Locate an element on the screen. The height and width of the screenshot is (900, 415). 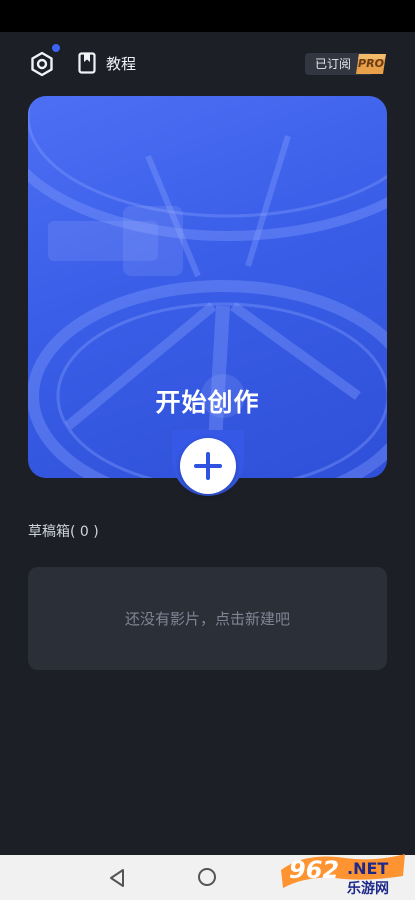
back-triangle-icon is located at coordinates (117, 878).